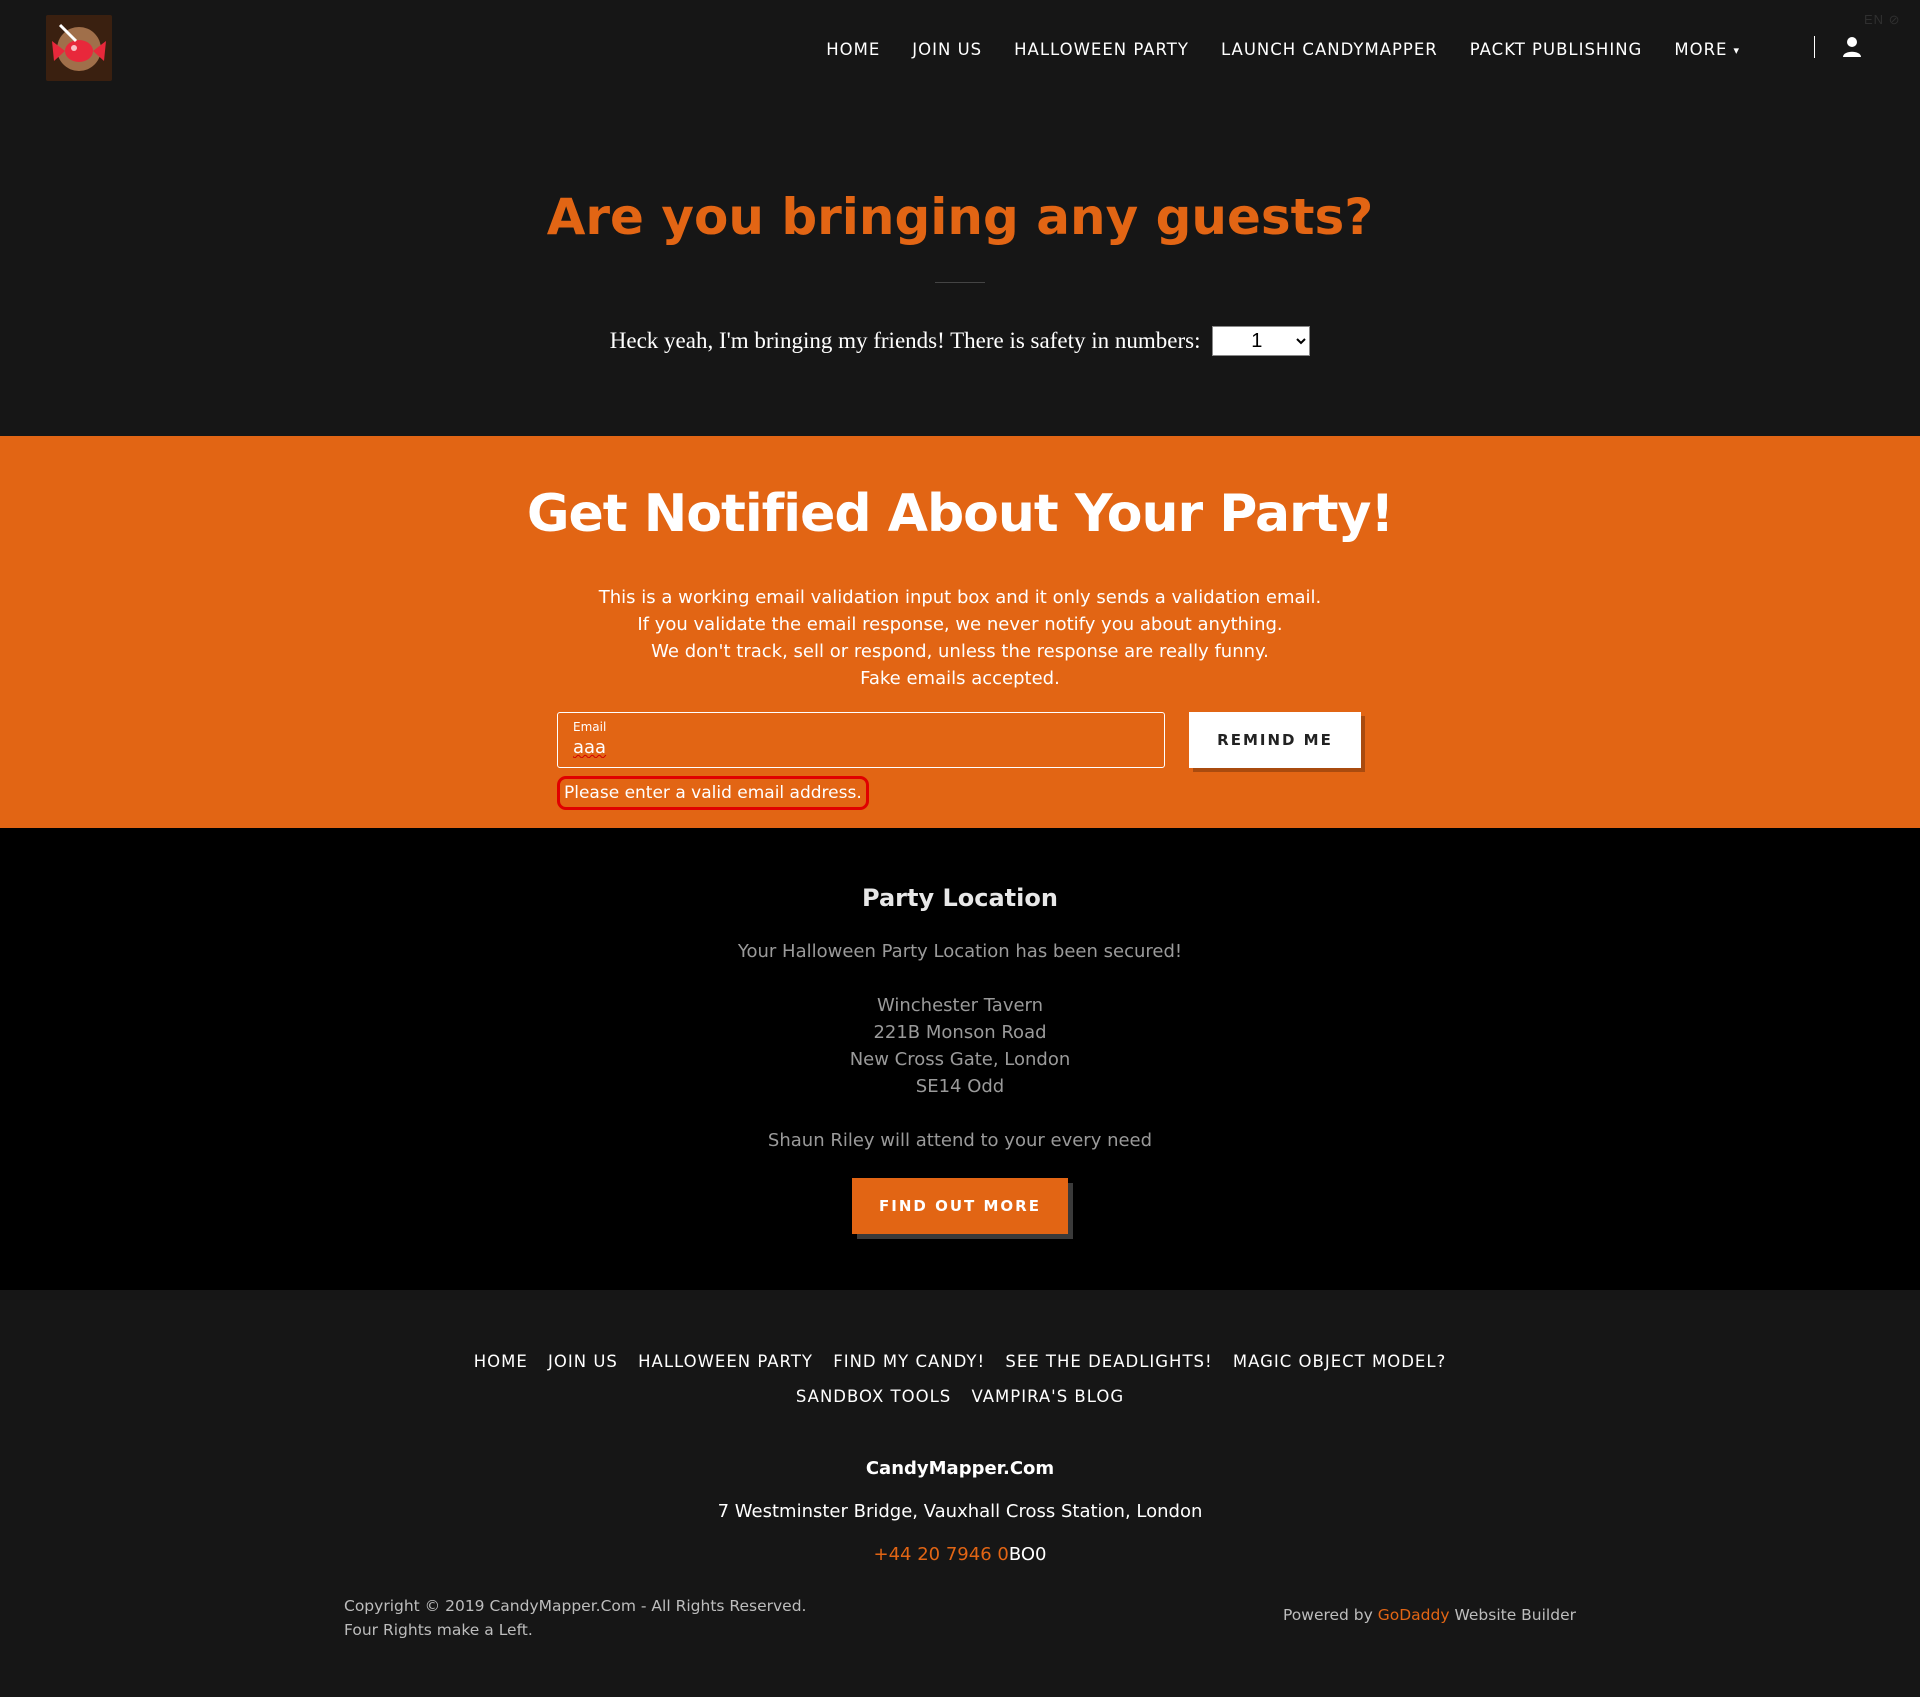  I want to click on address-line: New Cross Gate, London, so click(960, 1059).